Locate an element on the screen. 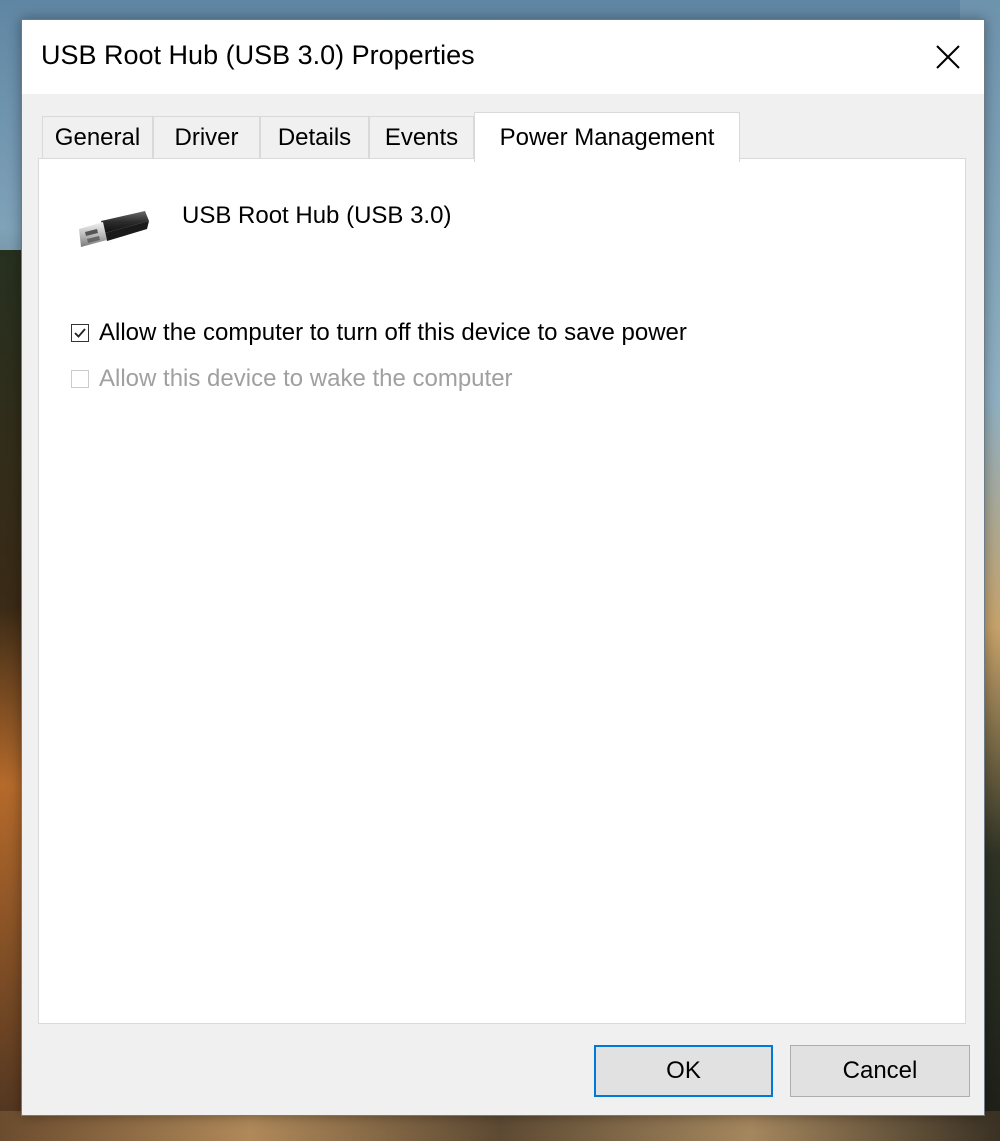  ok-button: OK is located at coordinates (683, 1071).